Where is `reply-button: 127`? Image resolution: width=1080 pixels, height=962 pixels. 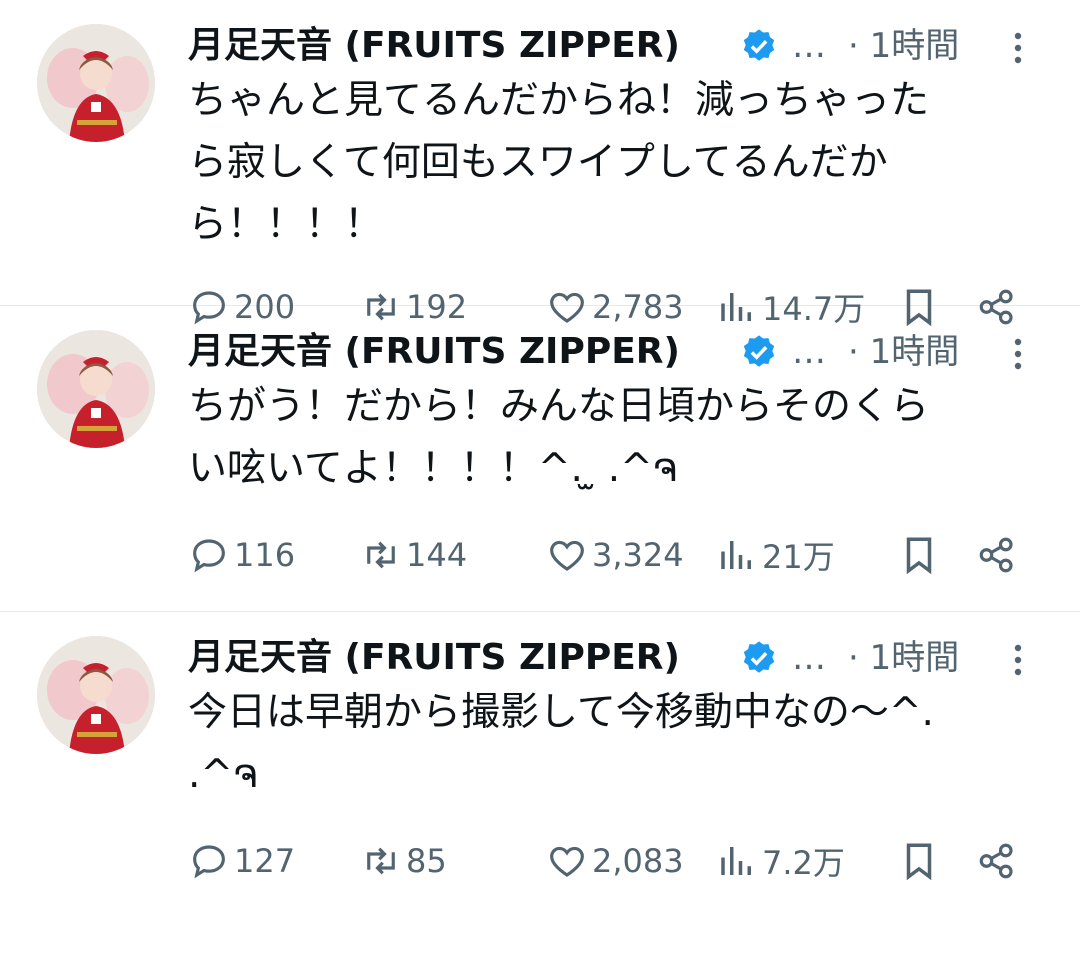
reply-button: 127 is located at coordinates (241, 861).